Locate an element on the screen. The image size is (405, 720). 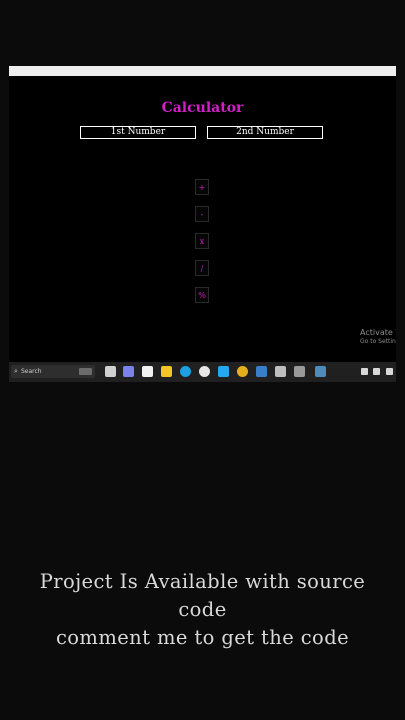
first-number-input is located at coordinates (138, 132).